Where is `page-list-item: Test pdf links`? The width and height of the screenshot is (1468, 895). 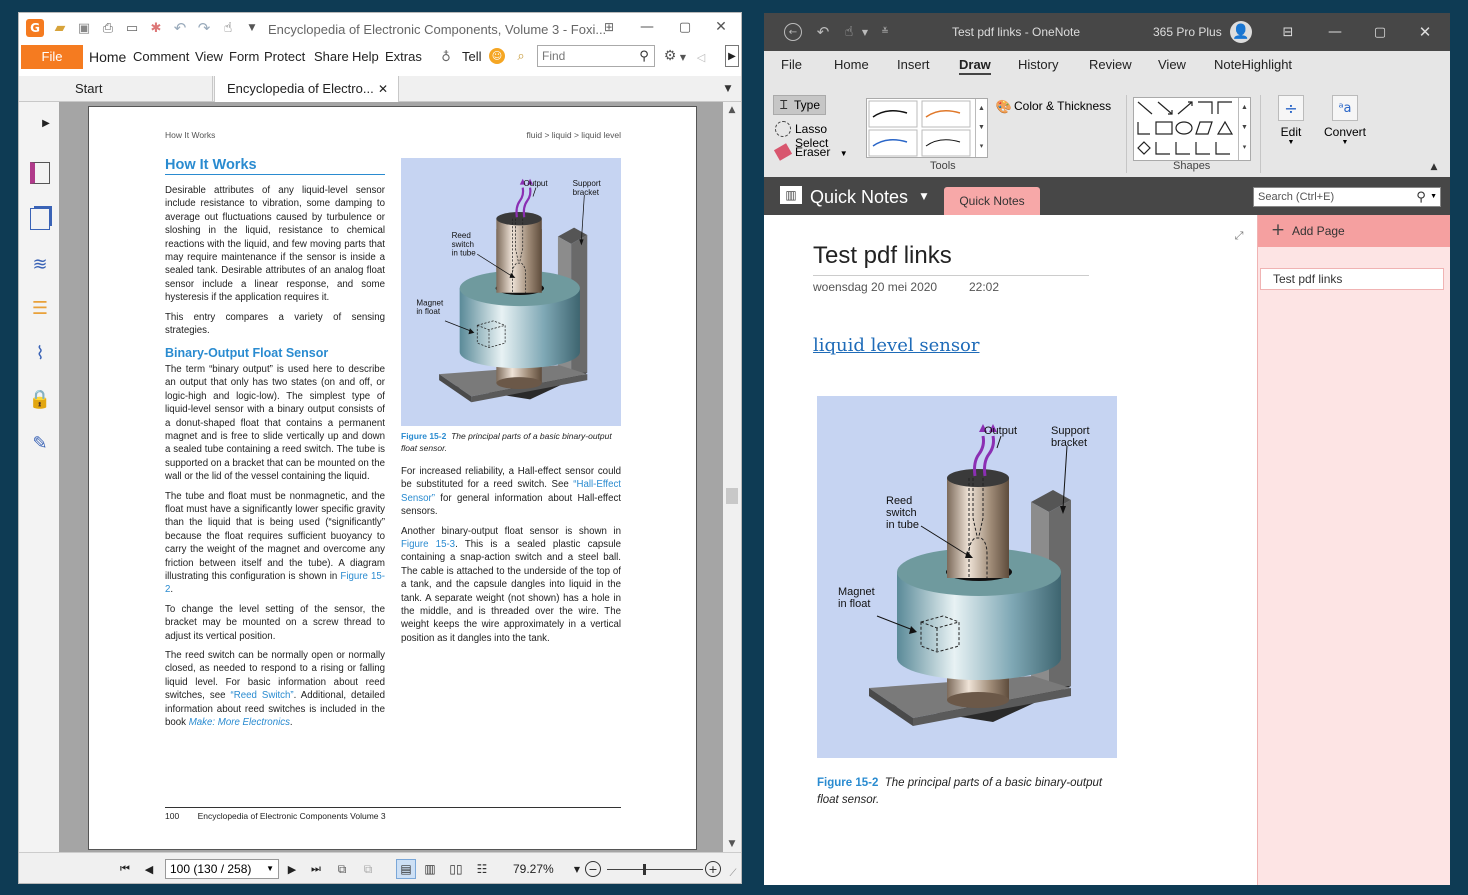 page-list-item: Test pdf links is located at coordinates (1352, 279).